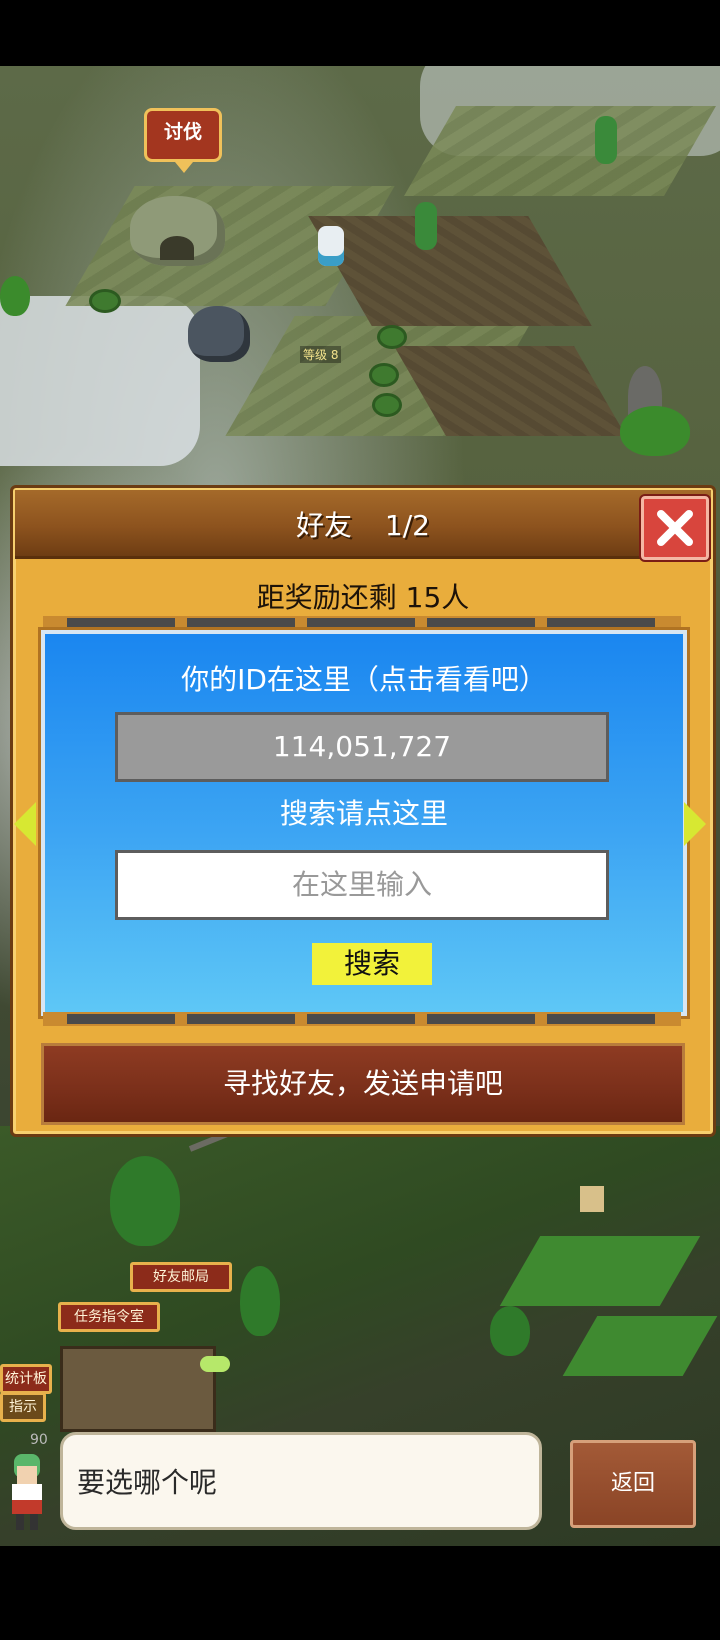 This screenshot has width=720, height=1640. What do you see at coordinates (560, 151) in the screenshot?
I see `grass-field` at bounding box center [560, 151].